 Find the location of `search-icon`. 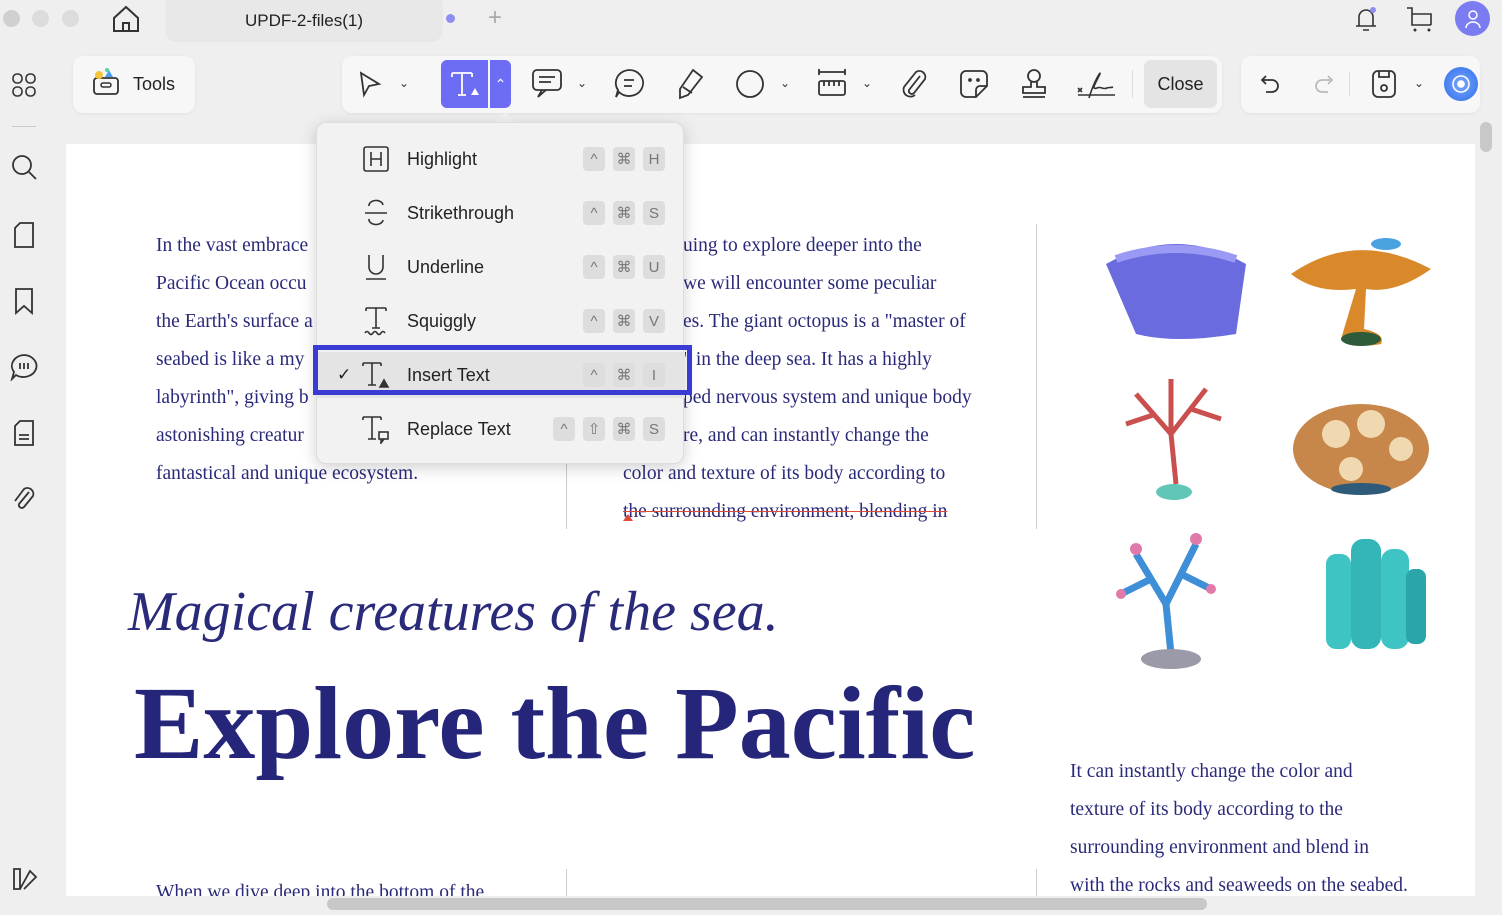

search-icon is located at coordinates (24, 167).